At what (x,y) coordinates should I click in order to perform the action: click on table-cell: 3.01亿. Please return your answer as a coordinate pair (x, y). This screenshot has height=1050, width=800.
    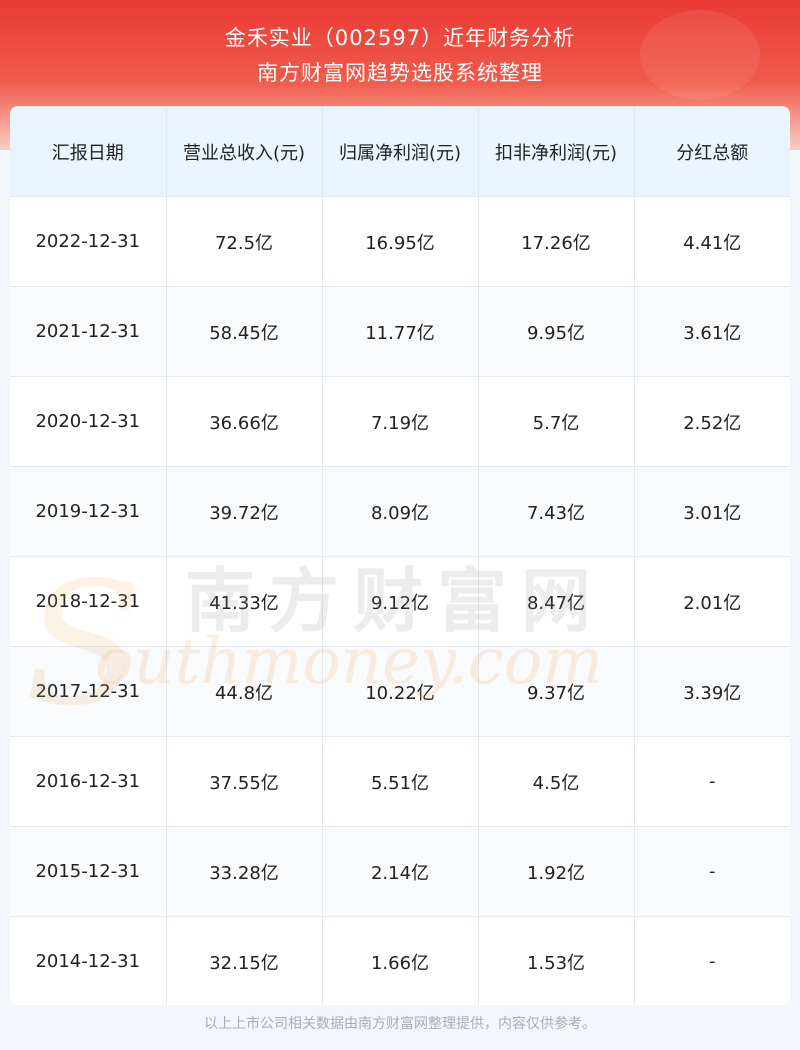
    Looking at the image, I should click on (711, 511).